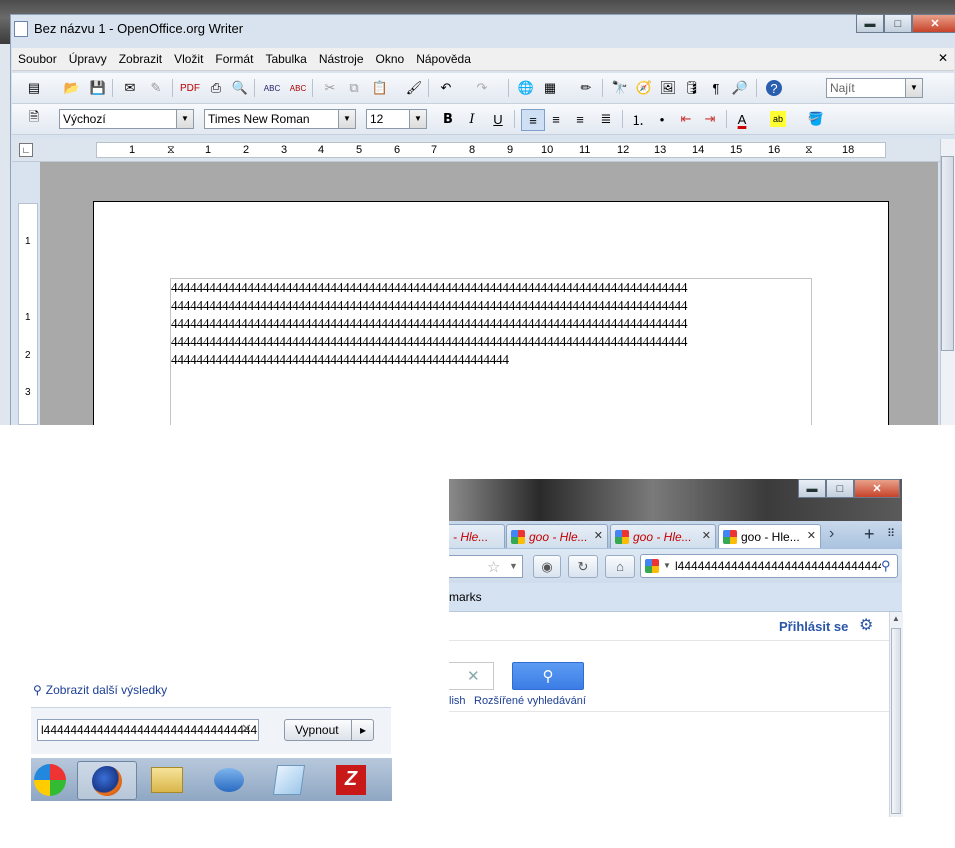 Image resolution: width=955 pixels, height=848 pixels. I want to click on gear-icon: ⚙, so click(866, 625).